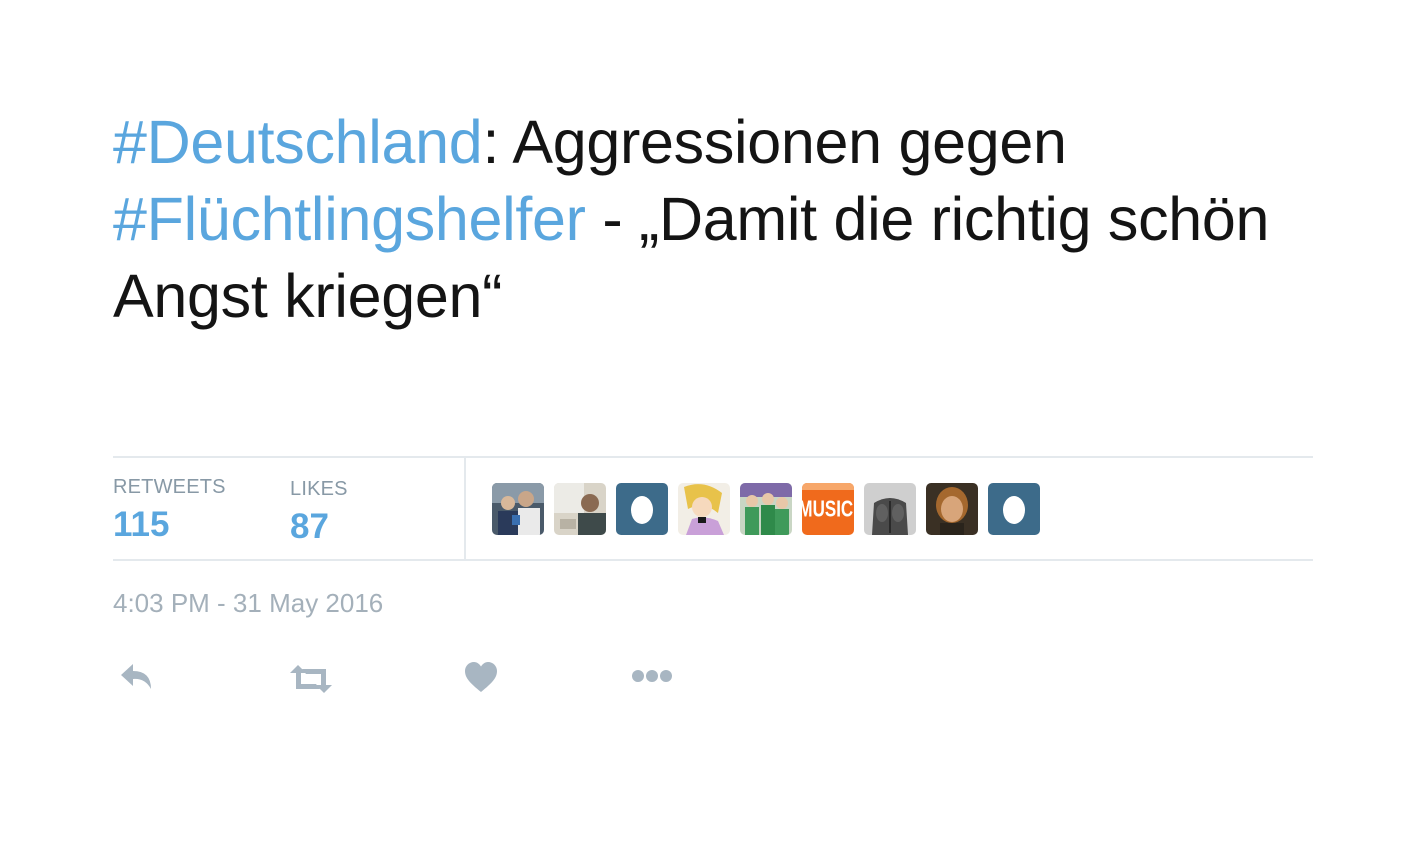  What do you see at coordinates (319, 489) in the screenshot?
I see `likes-label: LIKES` at bounding box center [319, 489].